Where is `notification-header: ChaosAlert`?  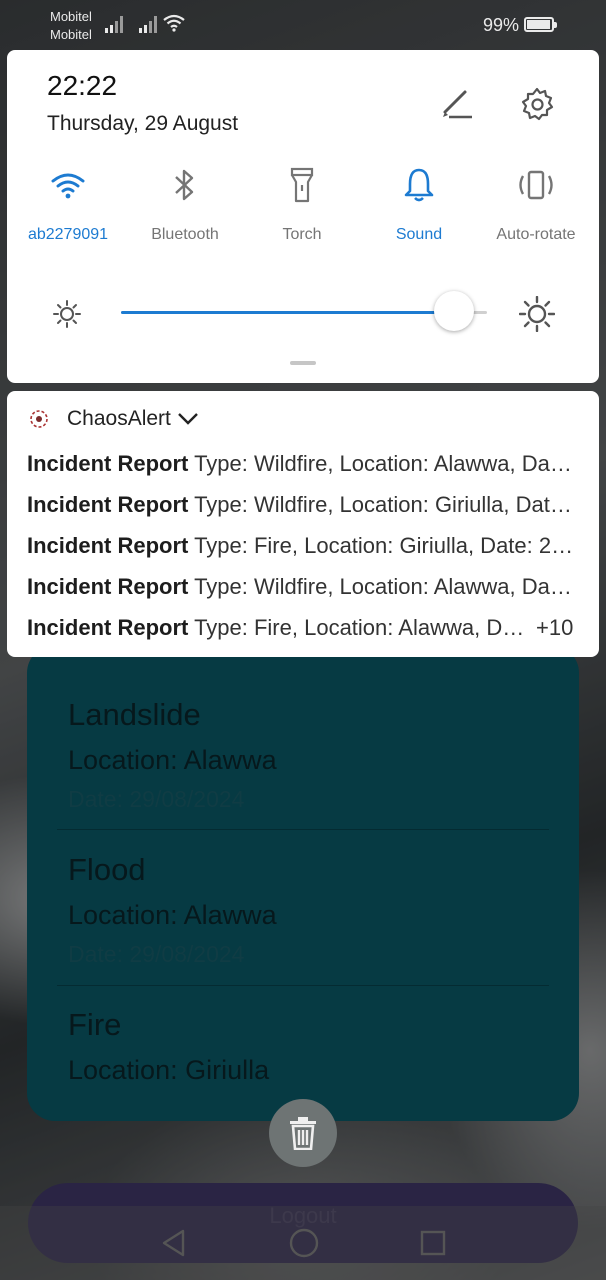 notification-header: ChaosAlert is located at coordinates (114, 419).